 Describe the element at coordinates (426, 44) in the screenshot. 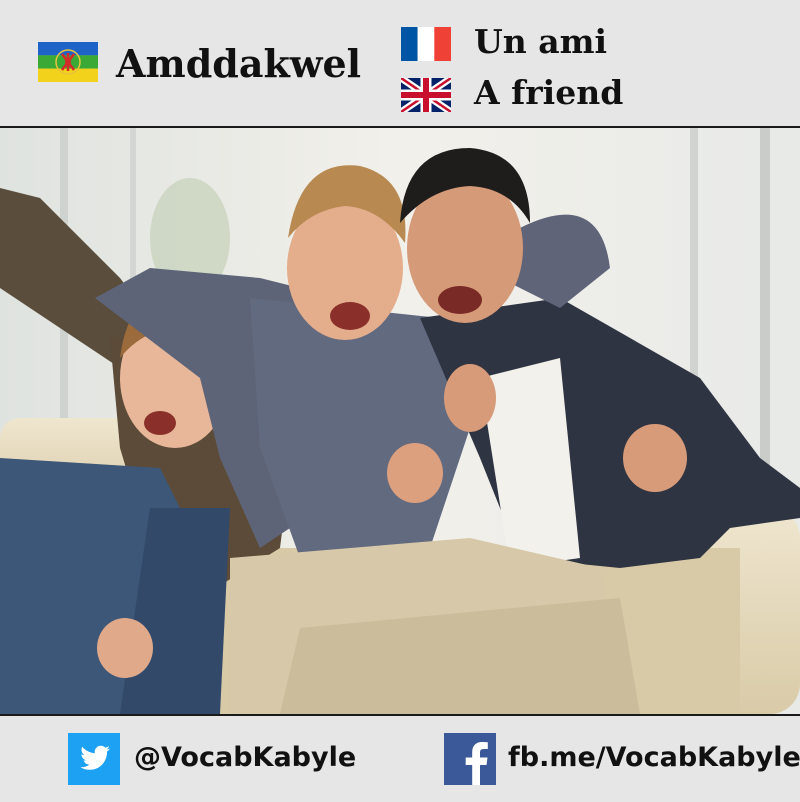

I see `french-flag-icon` at that location.